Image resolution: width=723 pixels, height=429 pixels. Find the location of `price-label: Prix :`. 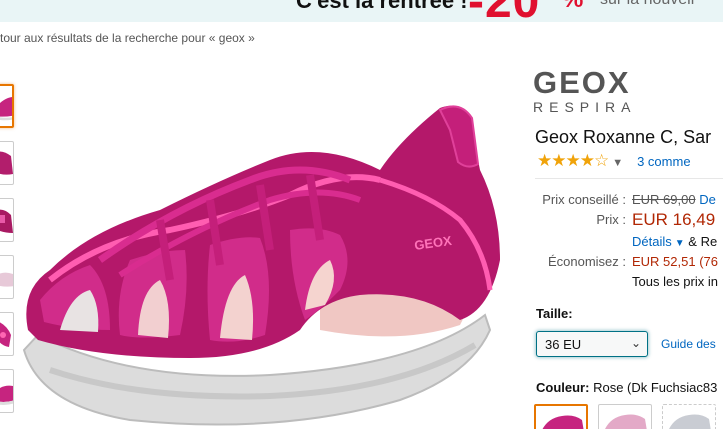

price-label: Prix : is located at coordinates (611, 219).